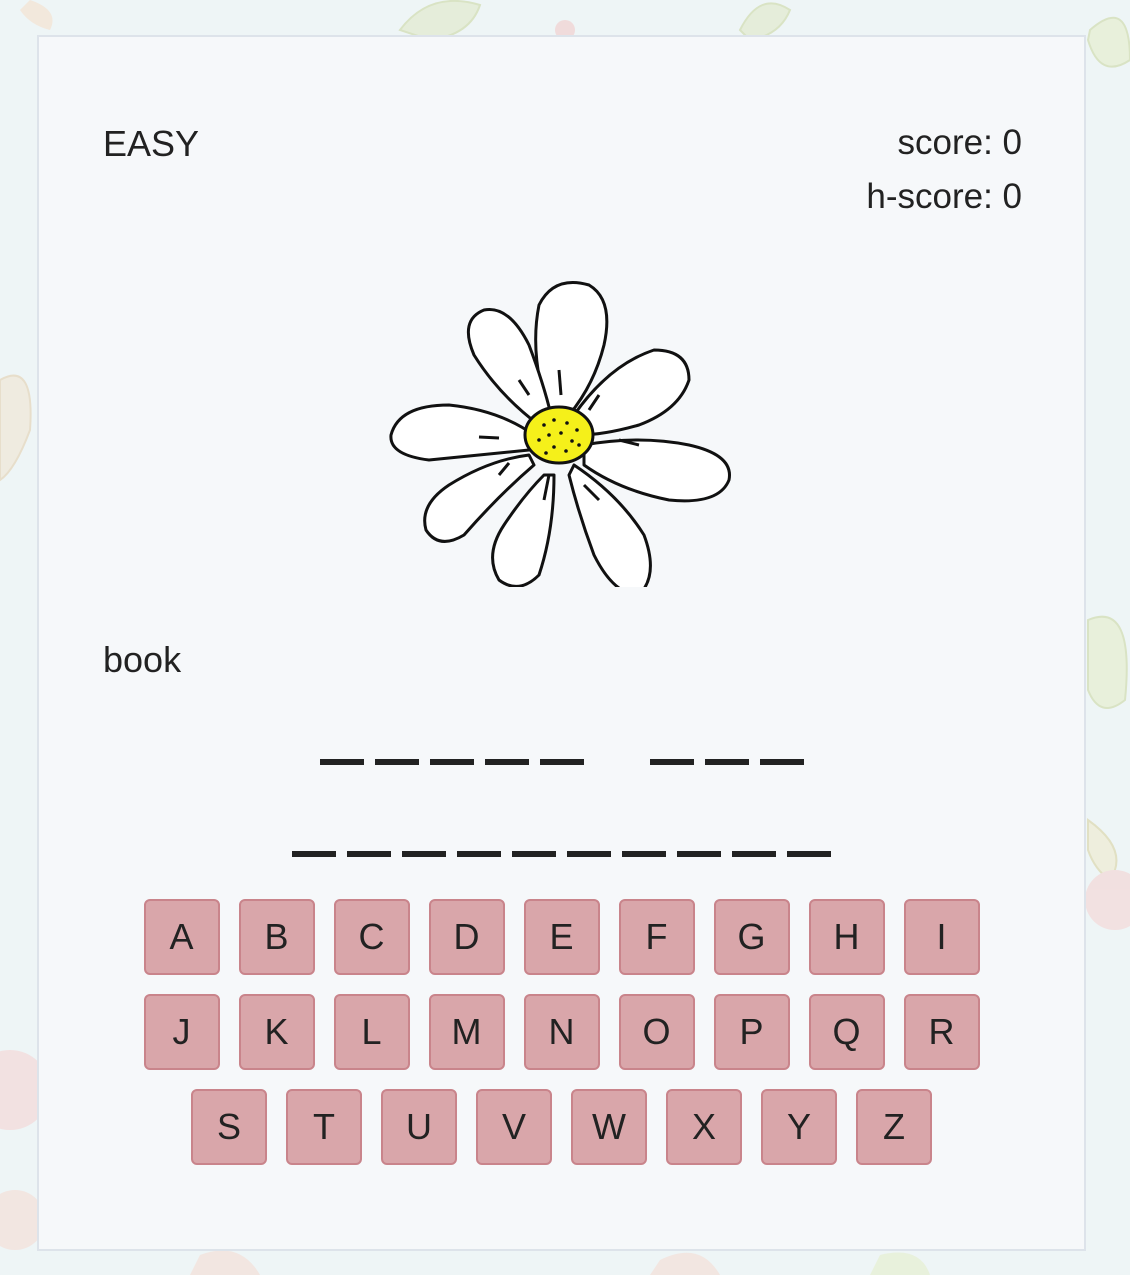 This screenshot has width=1130, height=1275. I want to click on key-g: G, so click(751, 937).